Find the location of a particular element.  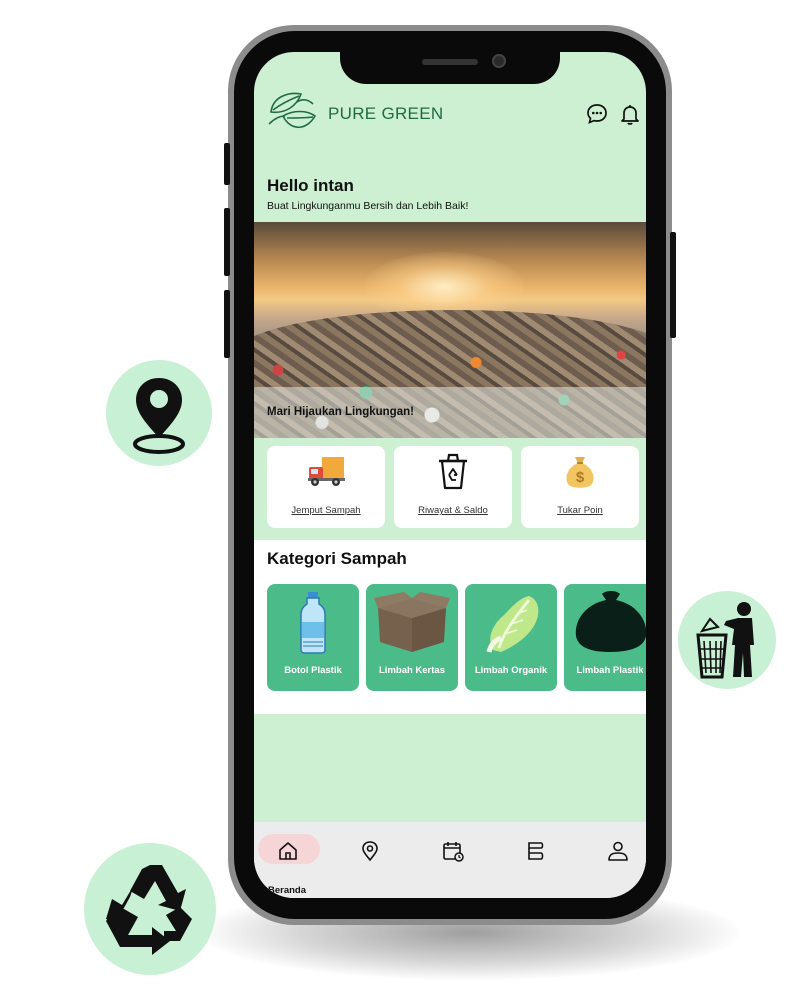

category-botol-plastik-label: Botol Plastik is located at coordinates (313, 670).